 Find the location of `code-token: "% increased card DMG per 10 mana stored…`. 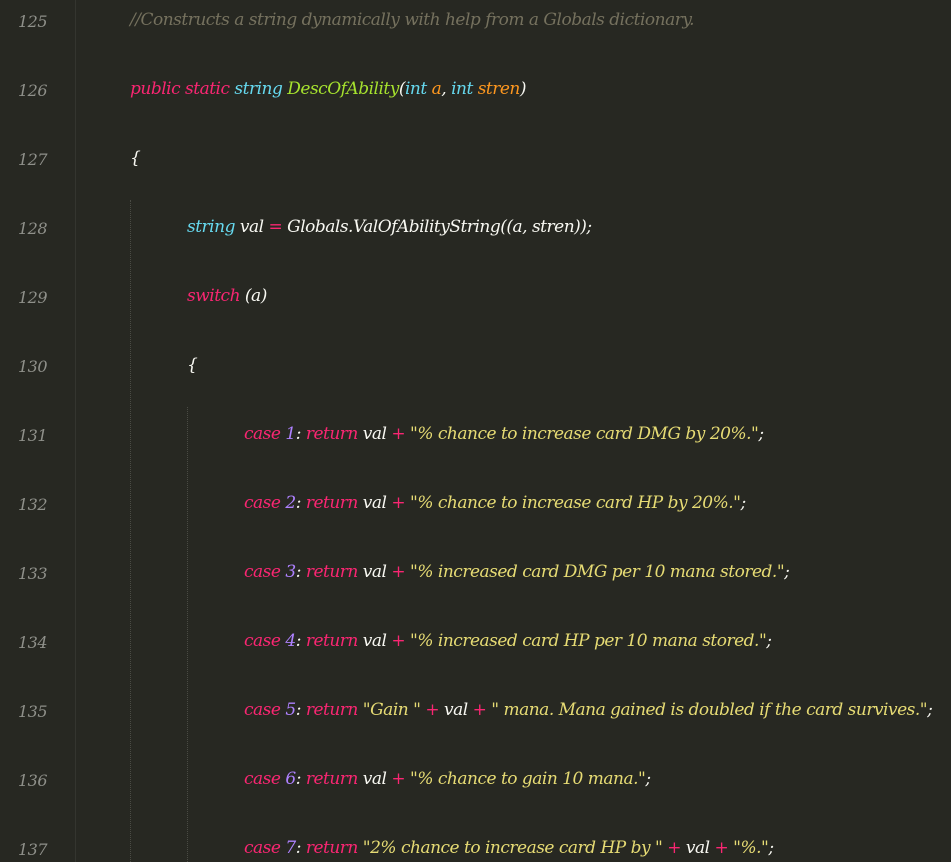

code-token: "% increased card DMG per 10 mana stored… is located at coordinates (597, 572).